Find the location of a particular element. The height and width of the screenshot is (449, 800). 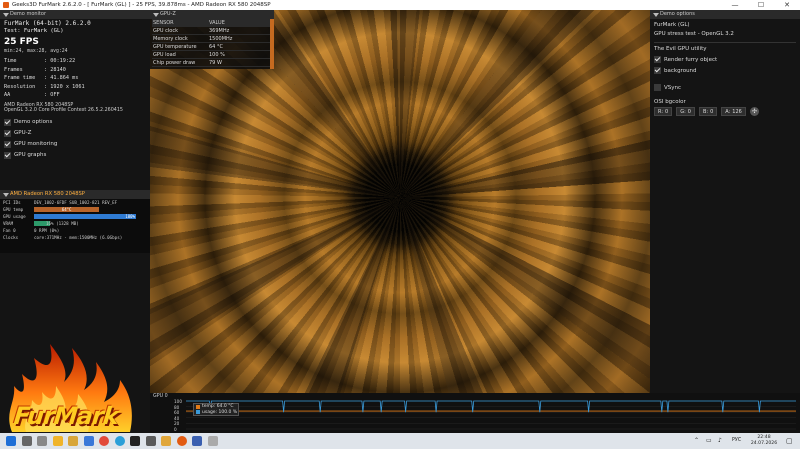

legend-swatch-usage is located at coordinates (198, 412).